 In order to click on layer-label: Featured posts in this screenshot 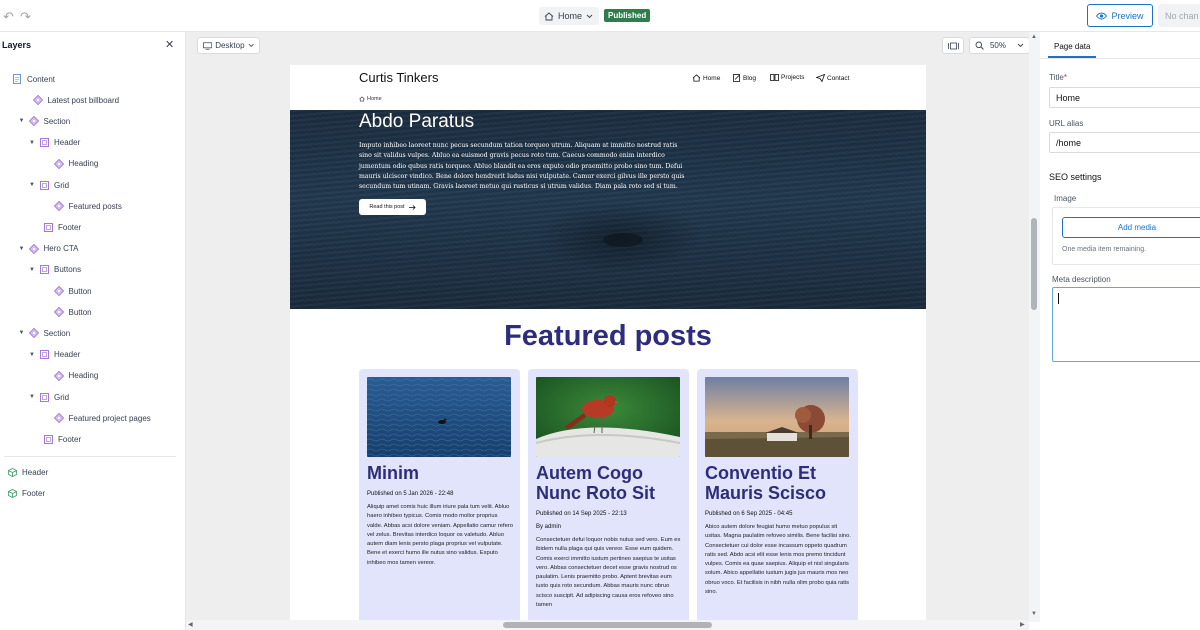, I will do `click(95, 206)`.